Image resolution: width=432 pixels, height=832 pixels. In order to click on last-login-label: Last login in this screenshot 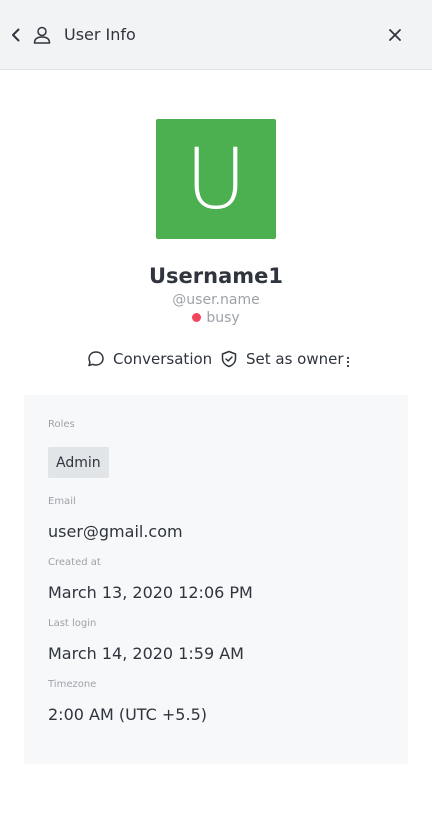, I will do `click(72, 623)`.